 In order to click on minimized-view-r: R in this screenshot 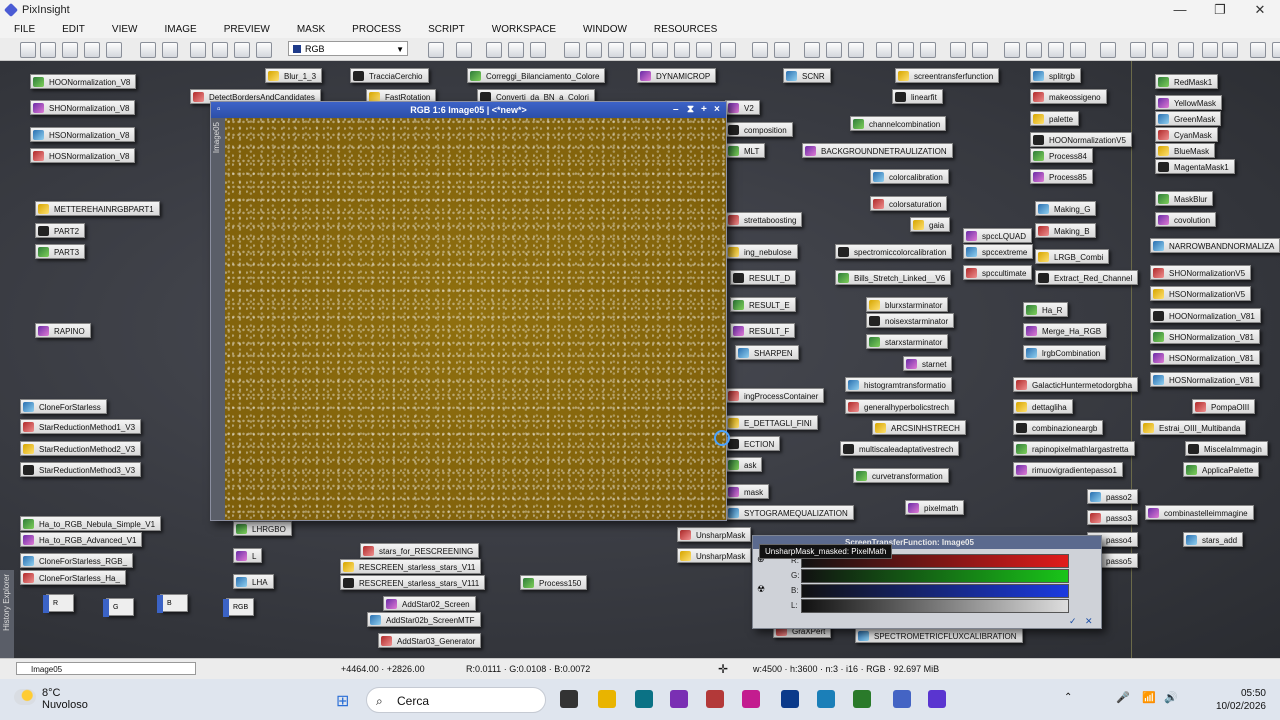, I will do `click(58, 603)`.